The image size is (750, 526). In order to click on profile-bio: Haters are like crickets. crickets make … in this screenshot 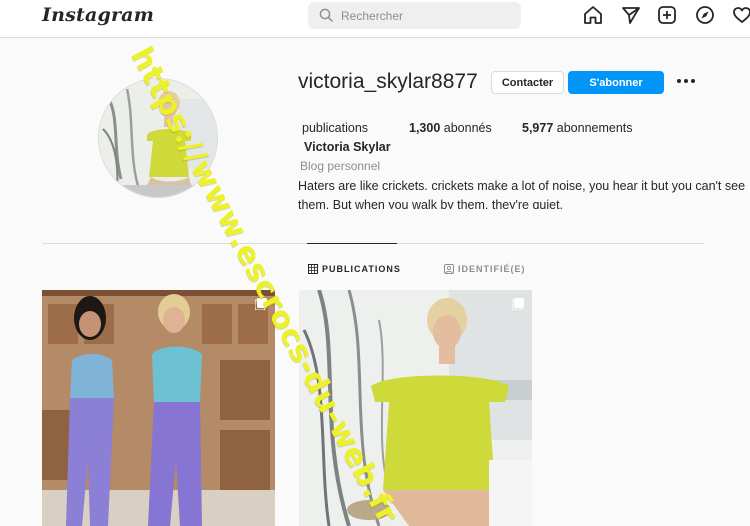, I will do `click(524, 193)`.